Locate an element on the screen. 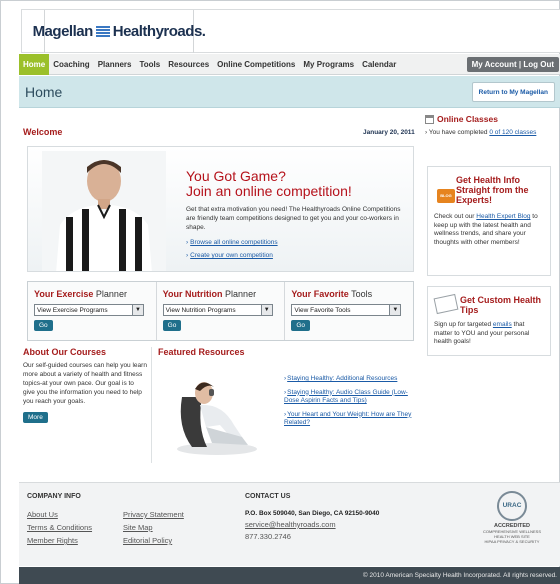 This screenshot has height=584, width=560. planner-suffix: Tools is located at coordinates (362, 294).